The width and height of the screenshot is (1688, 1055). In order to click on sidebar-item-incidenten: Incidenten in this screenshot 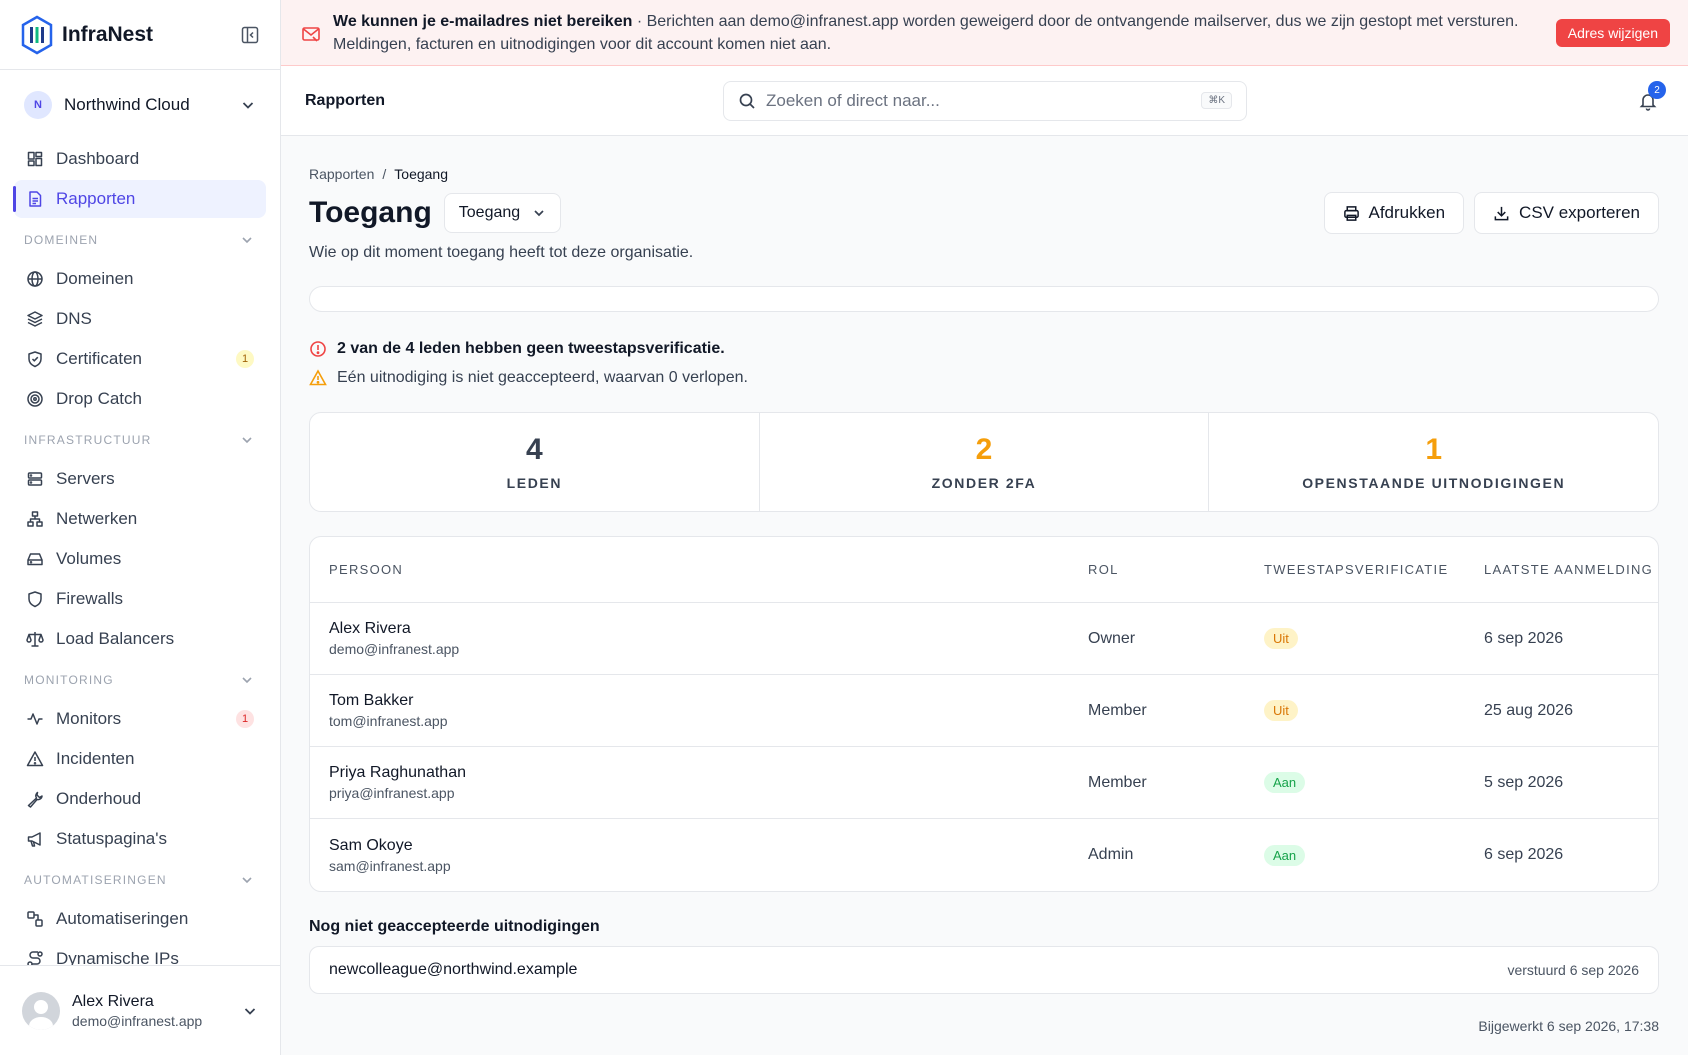, I will do `click(140, 759)`.